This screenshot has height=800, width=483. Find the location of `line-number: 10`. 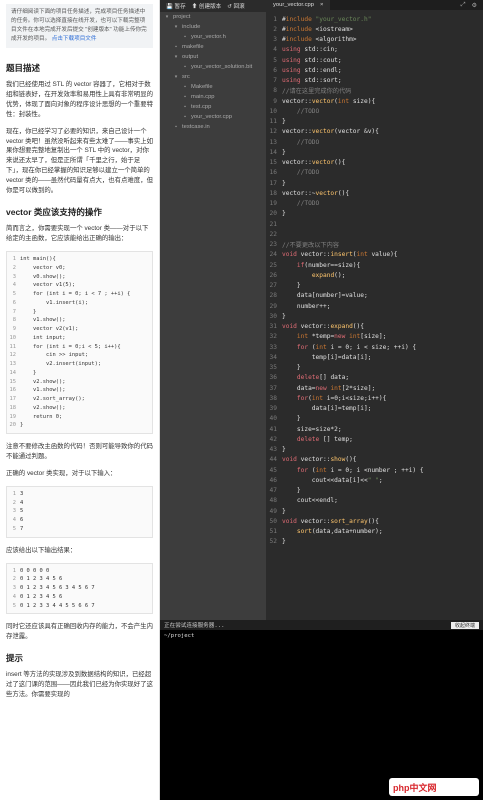

line-number: 10 is located at coordinates (13, 337).